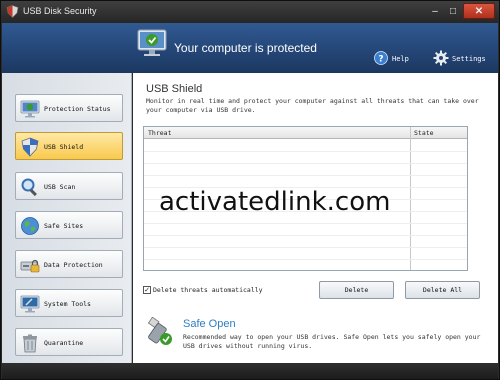  I want to click on minimize-button: –, so click(435, 11).